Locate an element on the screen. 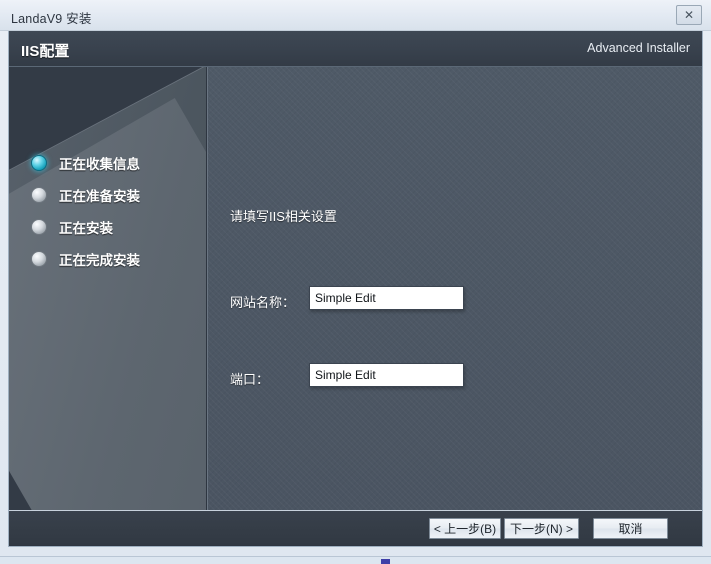  window-titlebar: LandaV9 安装 ✕ is located at coordinates (355, 15).